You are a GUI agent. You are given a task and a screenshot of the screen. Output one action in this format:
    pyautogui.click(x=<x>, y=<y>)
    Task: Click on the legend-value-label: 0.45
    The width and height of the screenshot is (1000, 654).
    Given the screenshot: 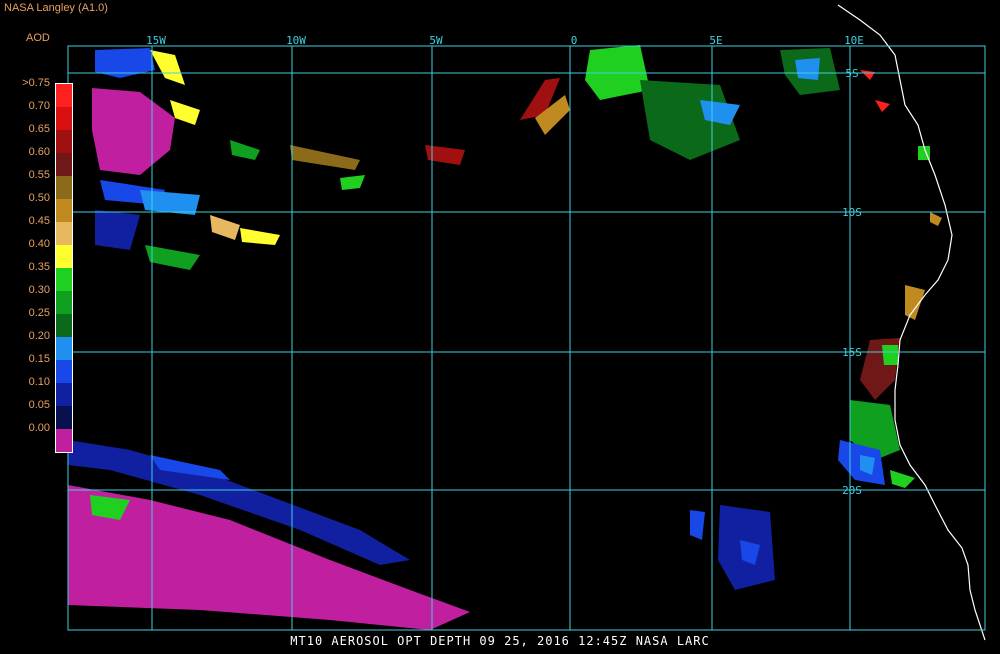 What is the action you would take?
    pyautogui.click(x=39, y=221)
    